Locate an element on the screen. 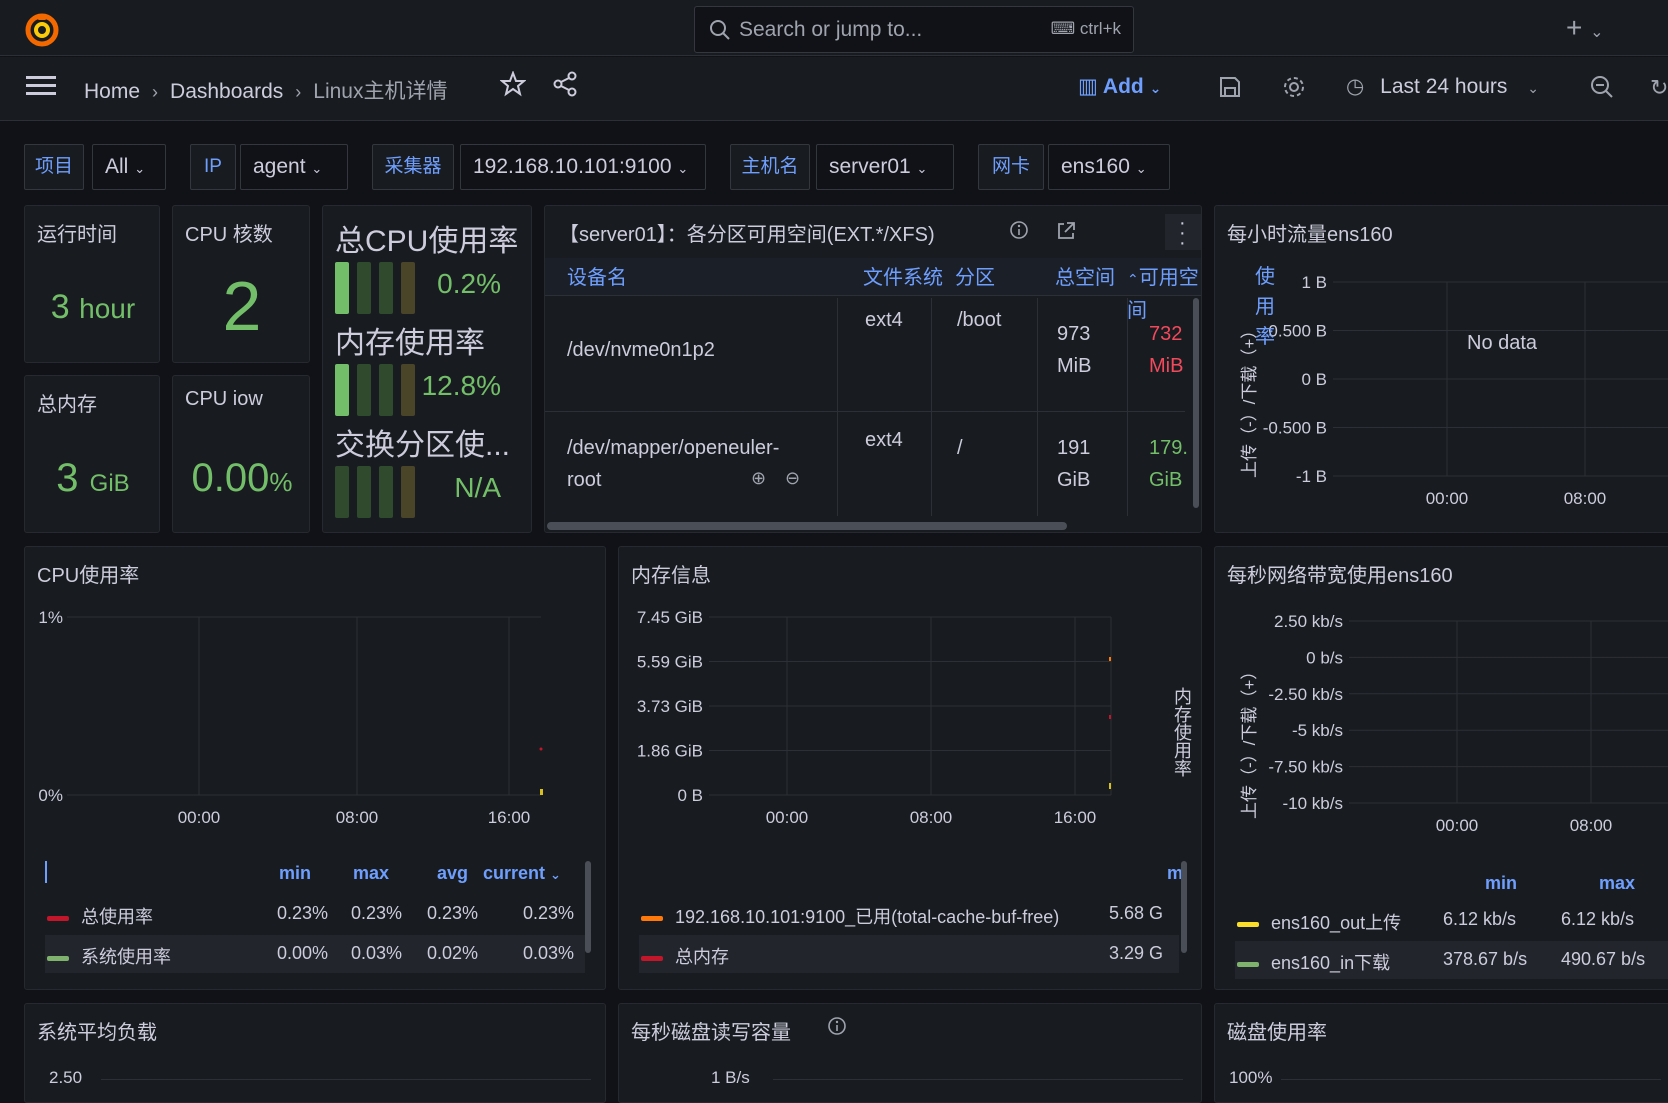  share-button is located at coordinates (565, 86).